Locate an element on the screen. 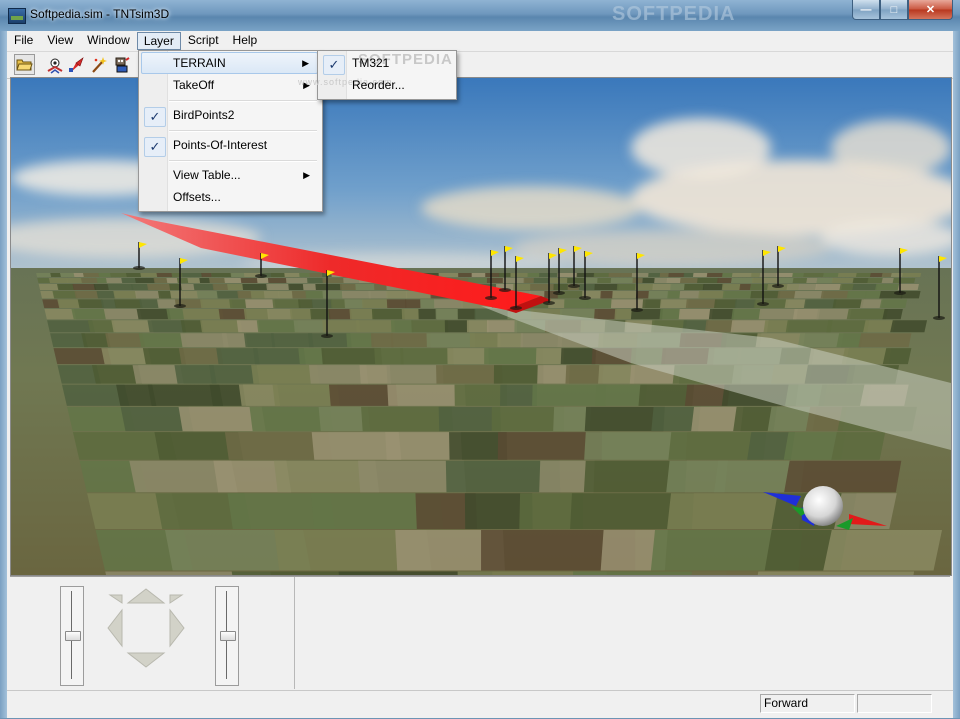  panel-divider is located at coordinates (294, 633).